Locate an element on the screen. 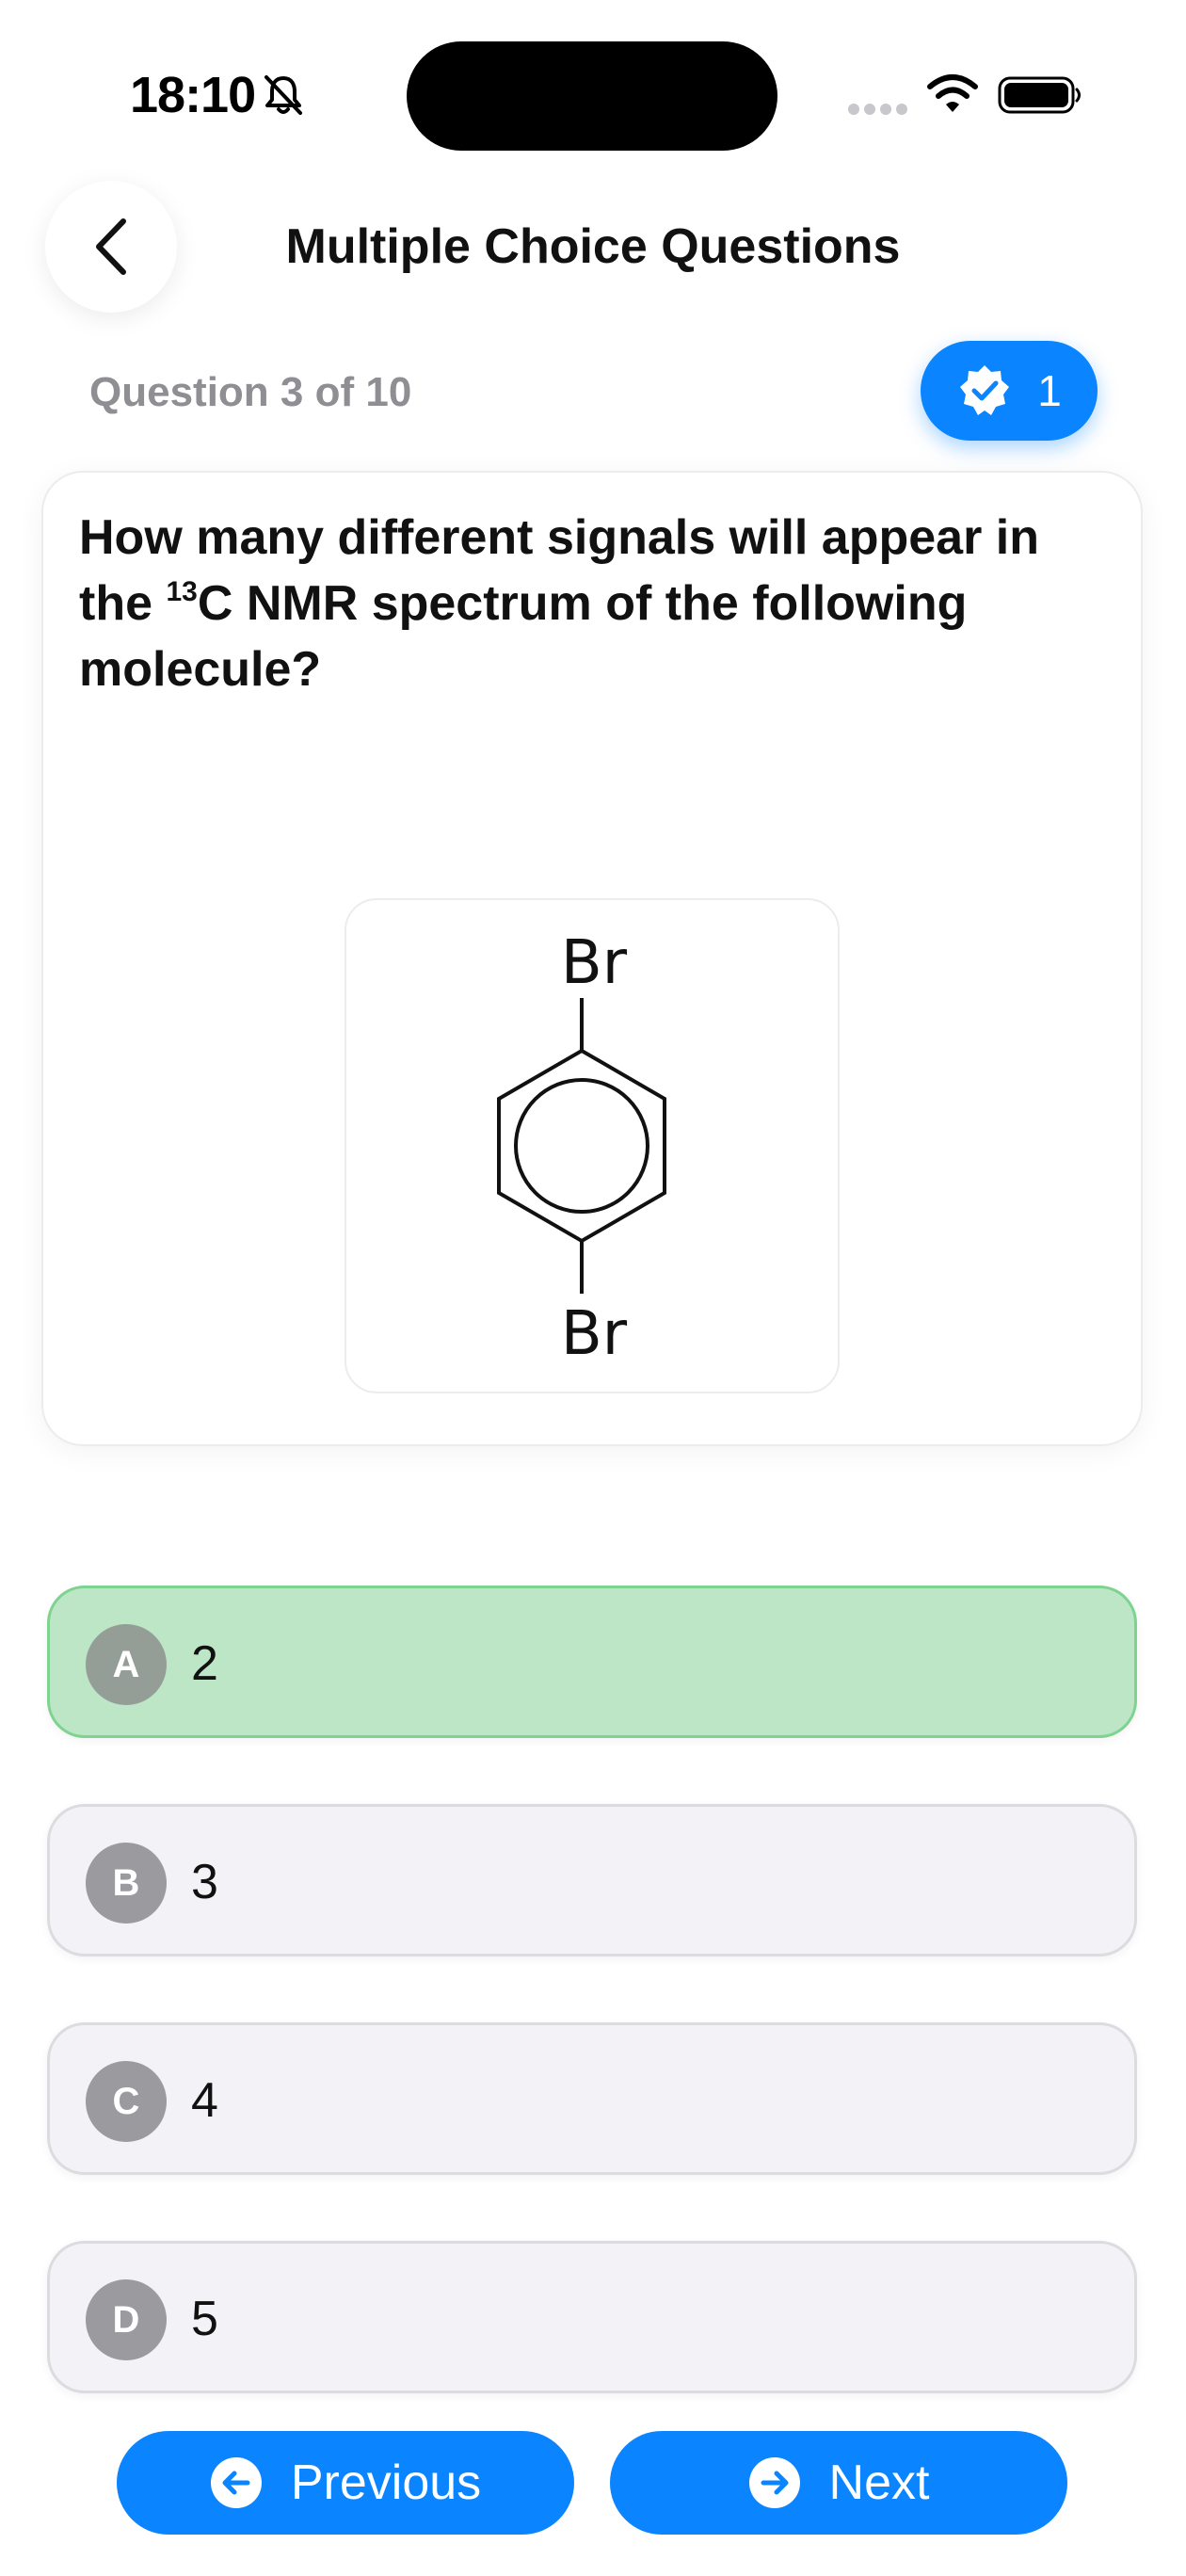 This screenshot has width=1186, height=2576. bell-slash-icon is located at coordinates (283, 95).